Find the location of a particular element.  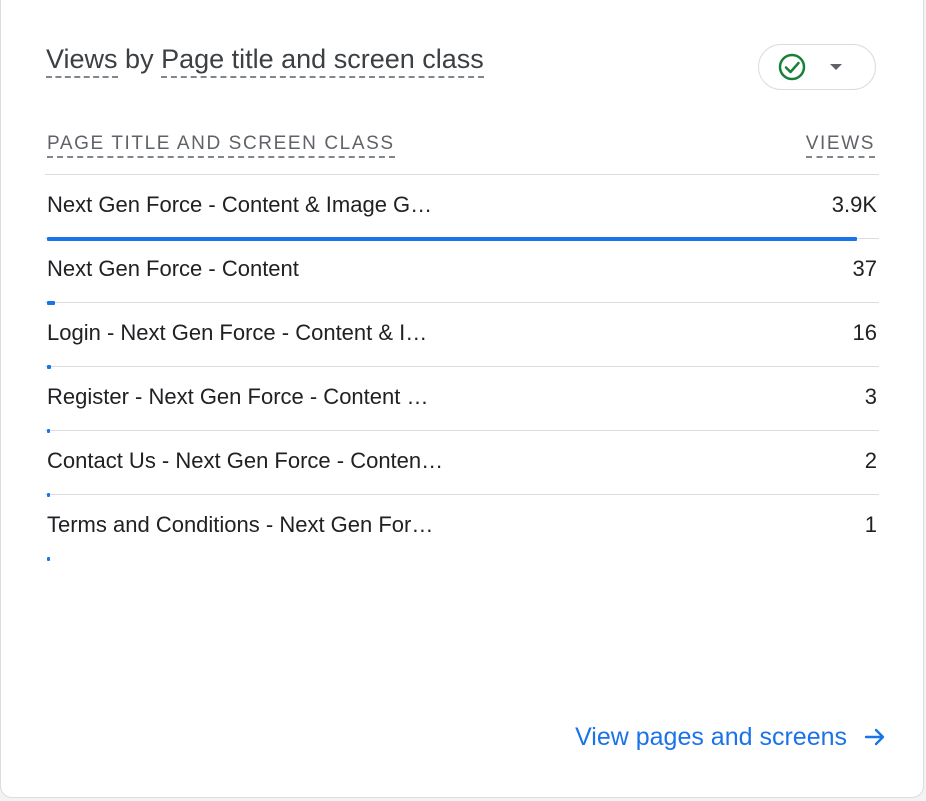

row-value: 16 is located at coordinates (864, 332).